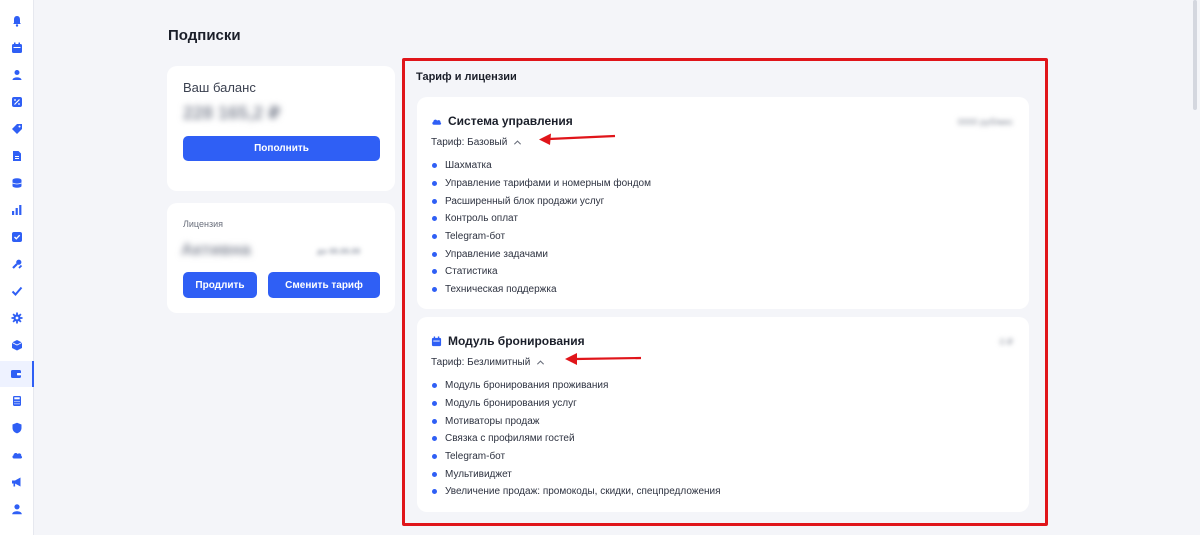 The image size is (1200, 535). What do you see at coordinates (541, 184) in the screenshot?
I see `list-item: Управление тарифами и номерным фондом` at bounding box center [541, 184].